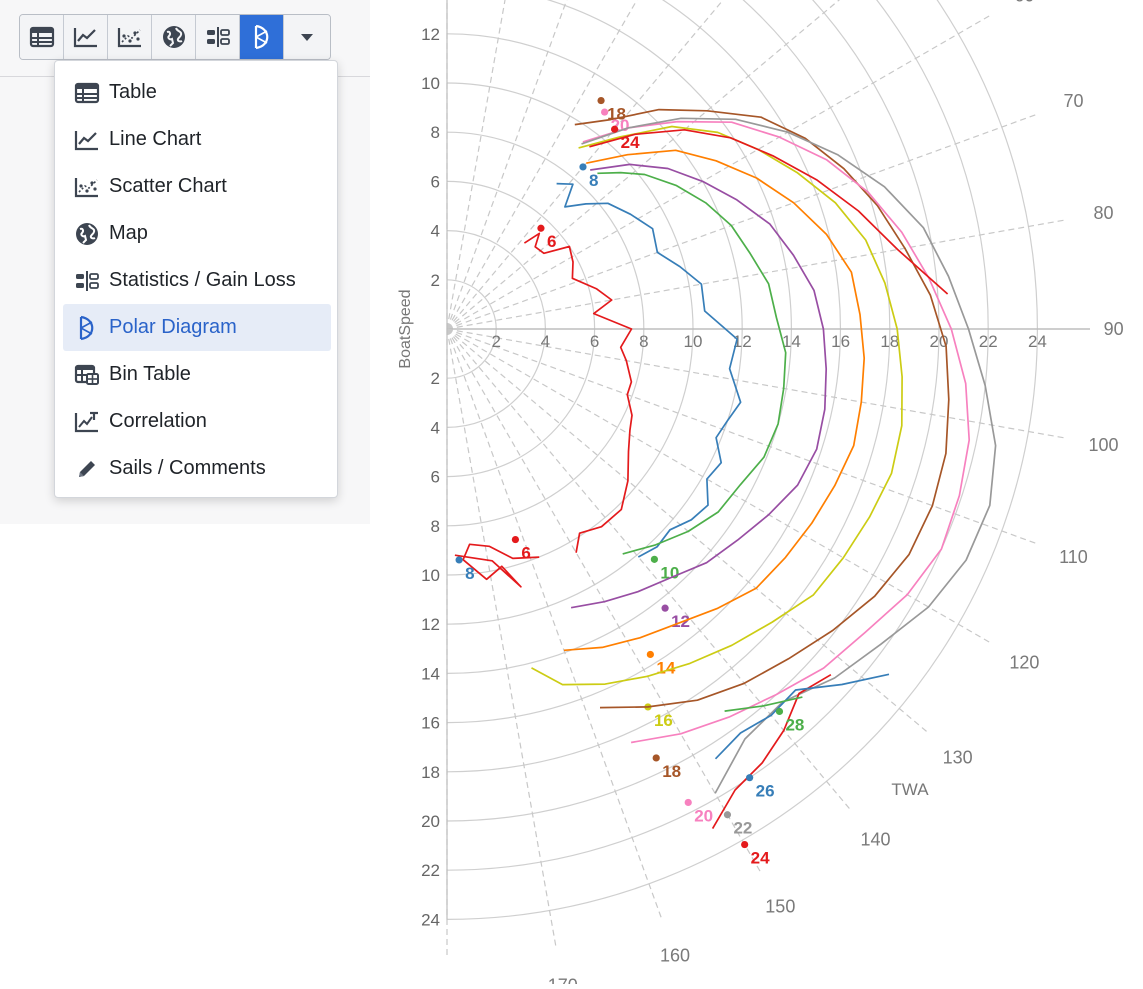 Image resolution: width=1143 pixels, height=989 pixels. Describe the element at coordinates (875, 840) in the screenshot. I see `angle-tick-label: 140` at that location.